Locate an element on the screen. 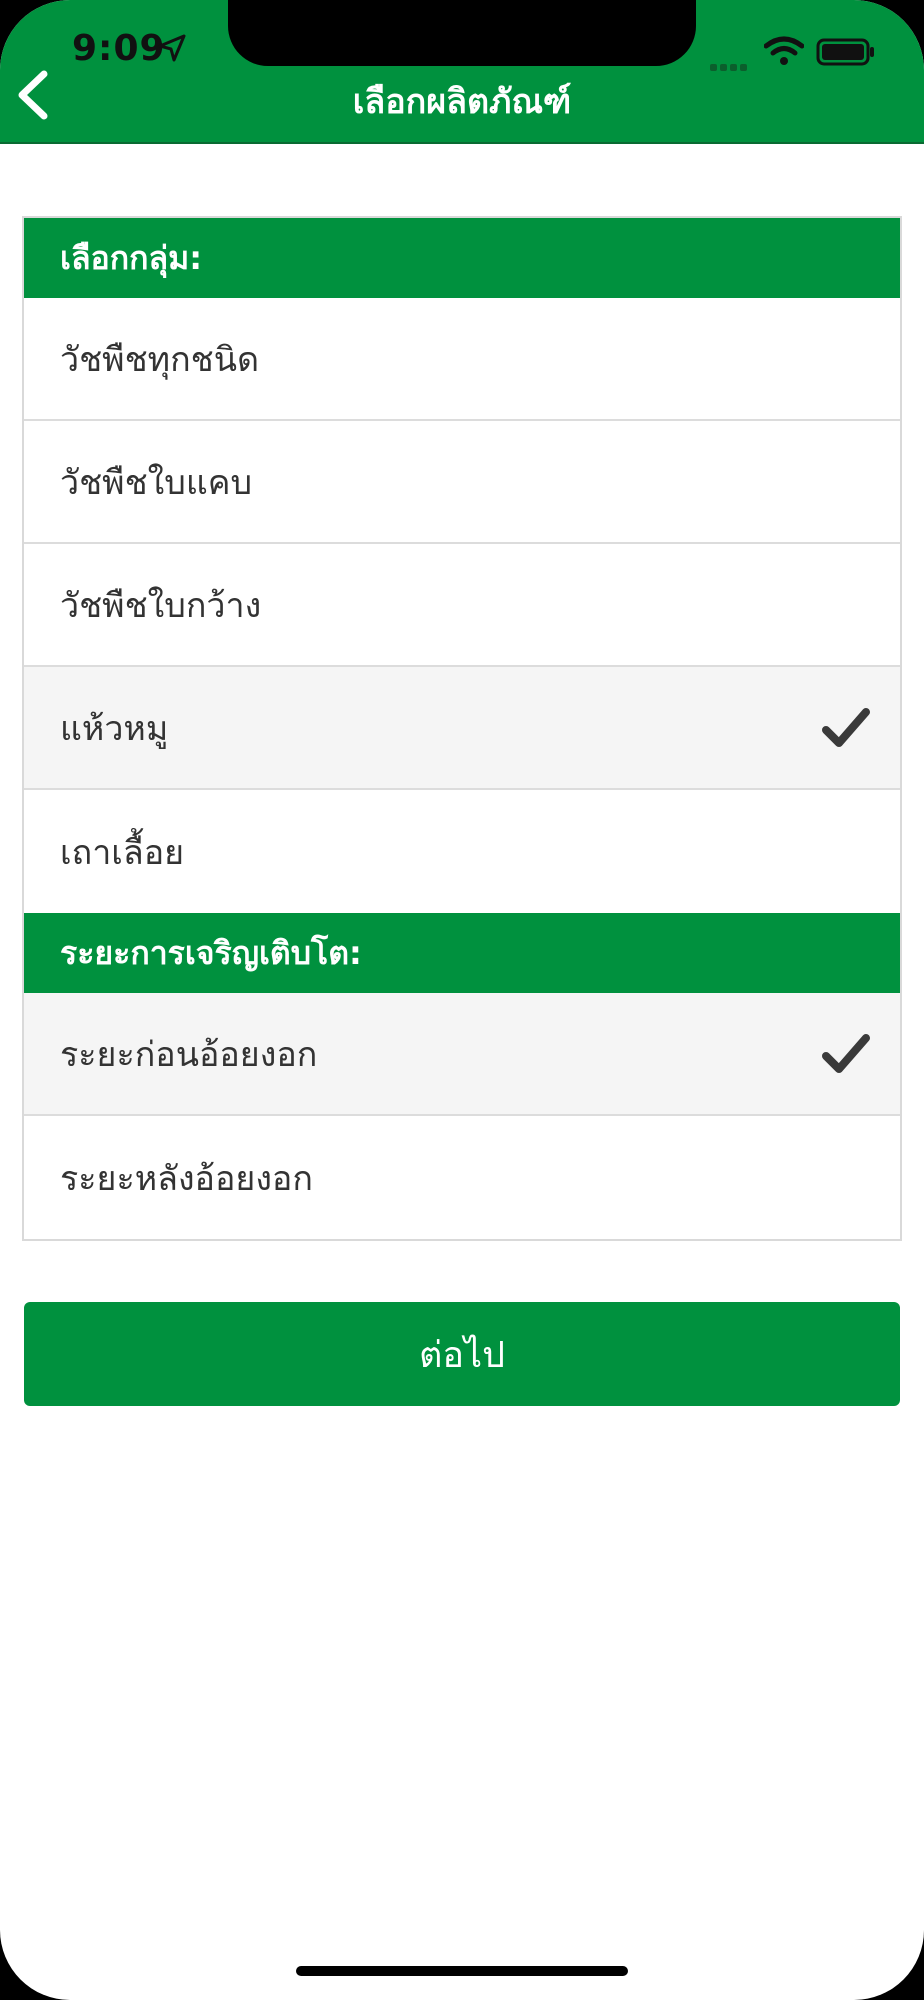 This screenshot has width=924, height=2000. option-pre-emergence: ระยะก่อนอ้อยงอก is located at coordinates (462, 1054).